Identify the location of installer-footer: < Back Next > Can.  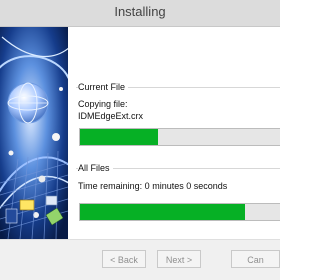
(140, 259).